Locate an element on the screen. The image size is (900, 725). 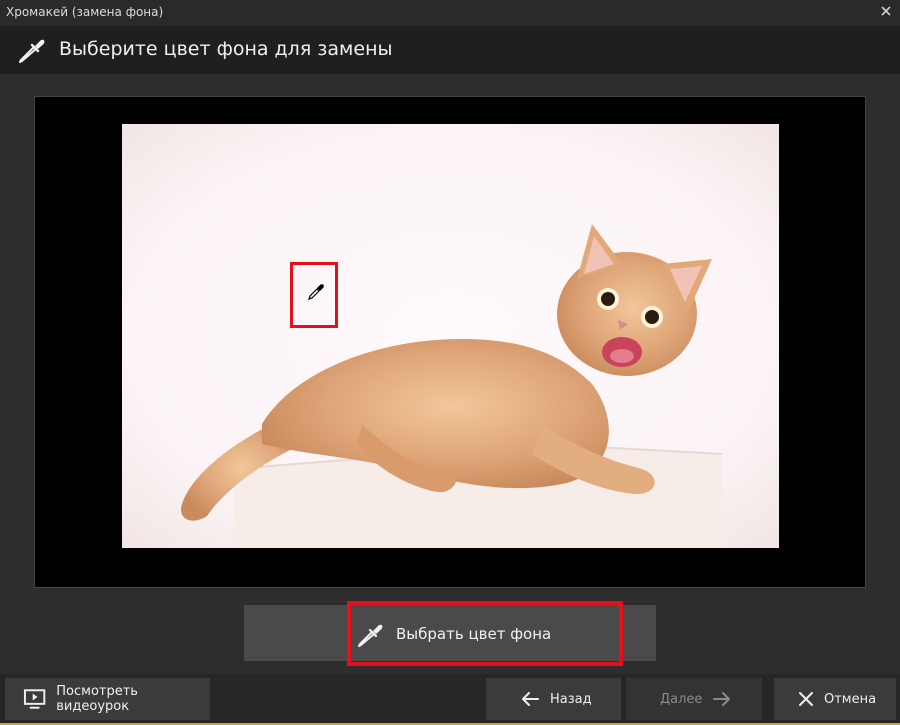
color-pick-marker is located at coordinates (314, 295).